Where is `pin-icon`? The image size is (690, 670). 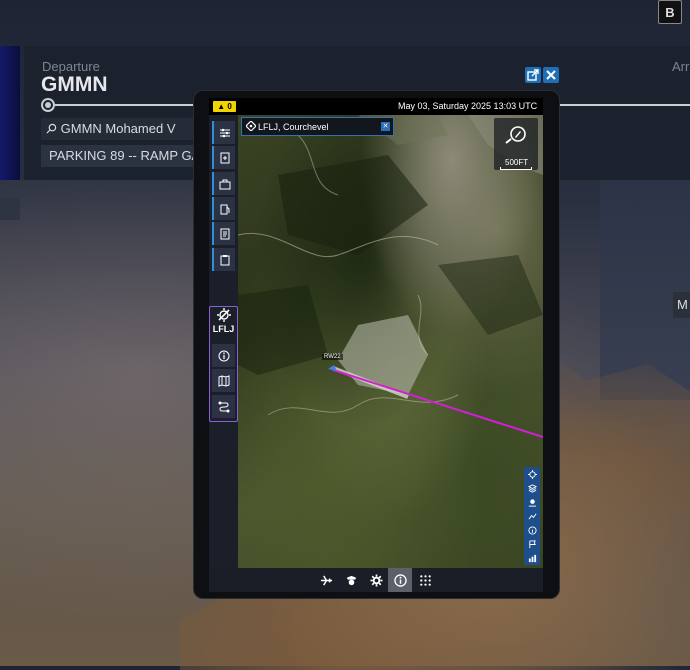 pin-icon is located at coordinates (532, 502).